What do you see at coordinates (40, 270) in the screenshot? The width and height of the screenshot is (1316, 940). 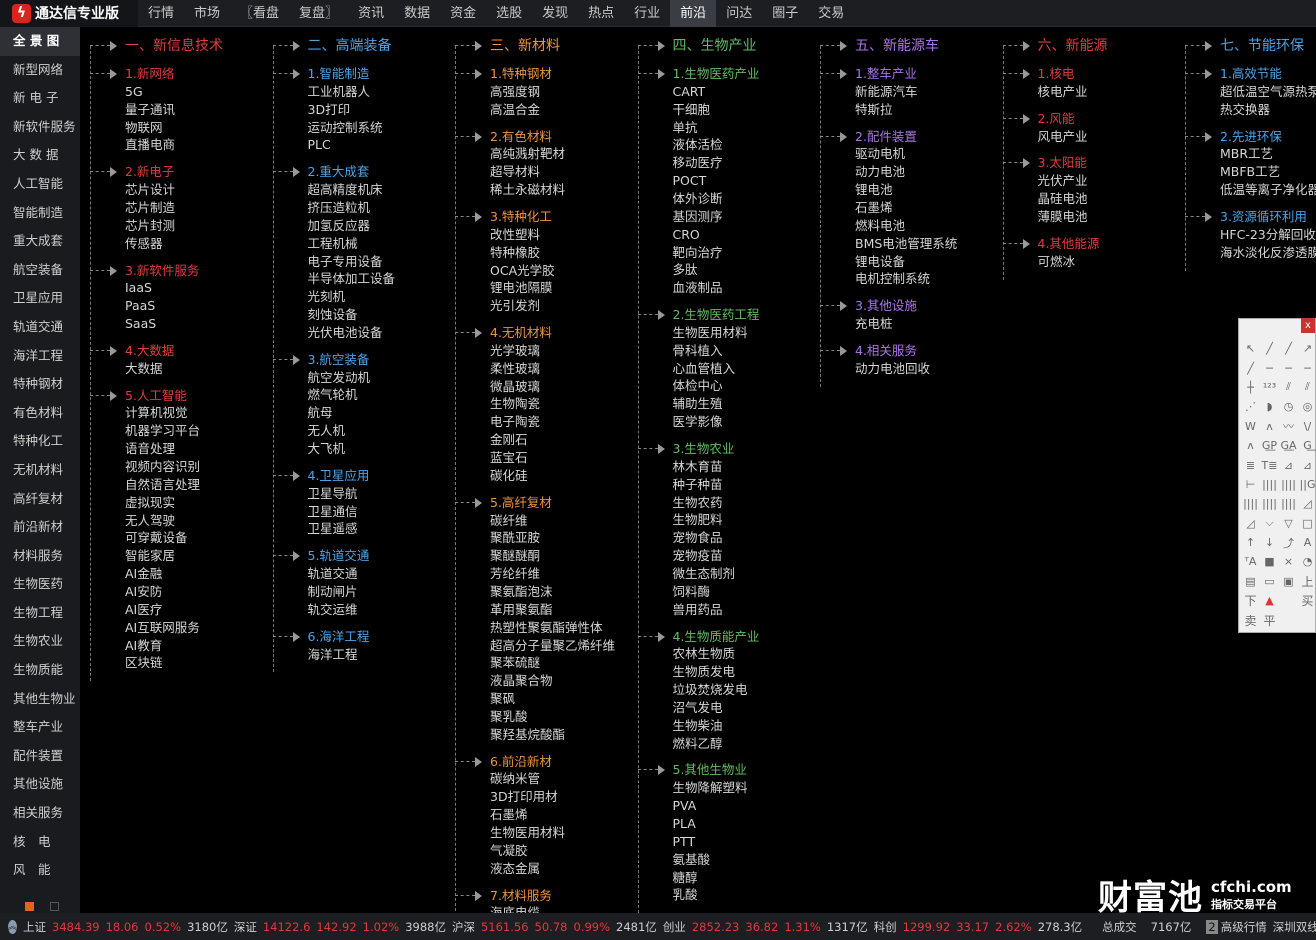 I see `sidebar-item: 航空装备` at bounding box center [40, 270].